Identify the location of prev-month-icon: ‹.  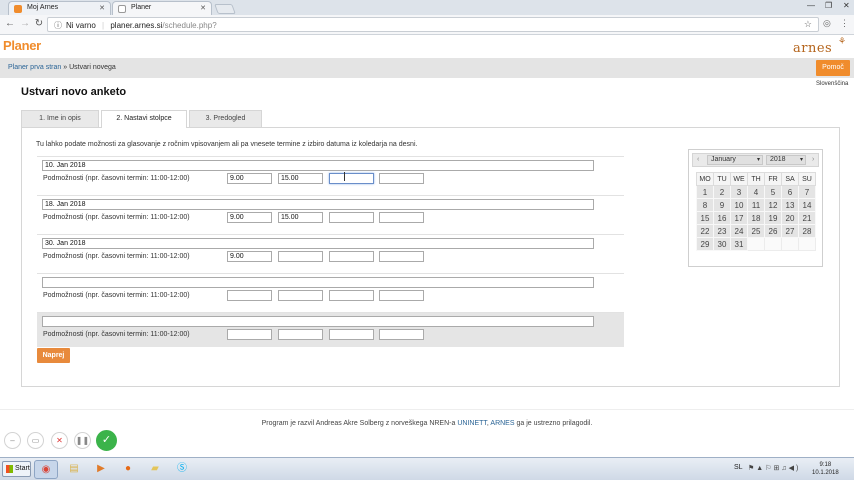
(698, 159).